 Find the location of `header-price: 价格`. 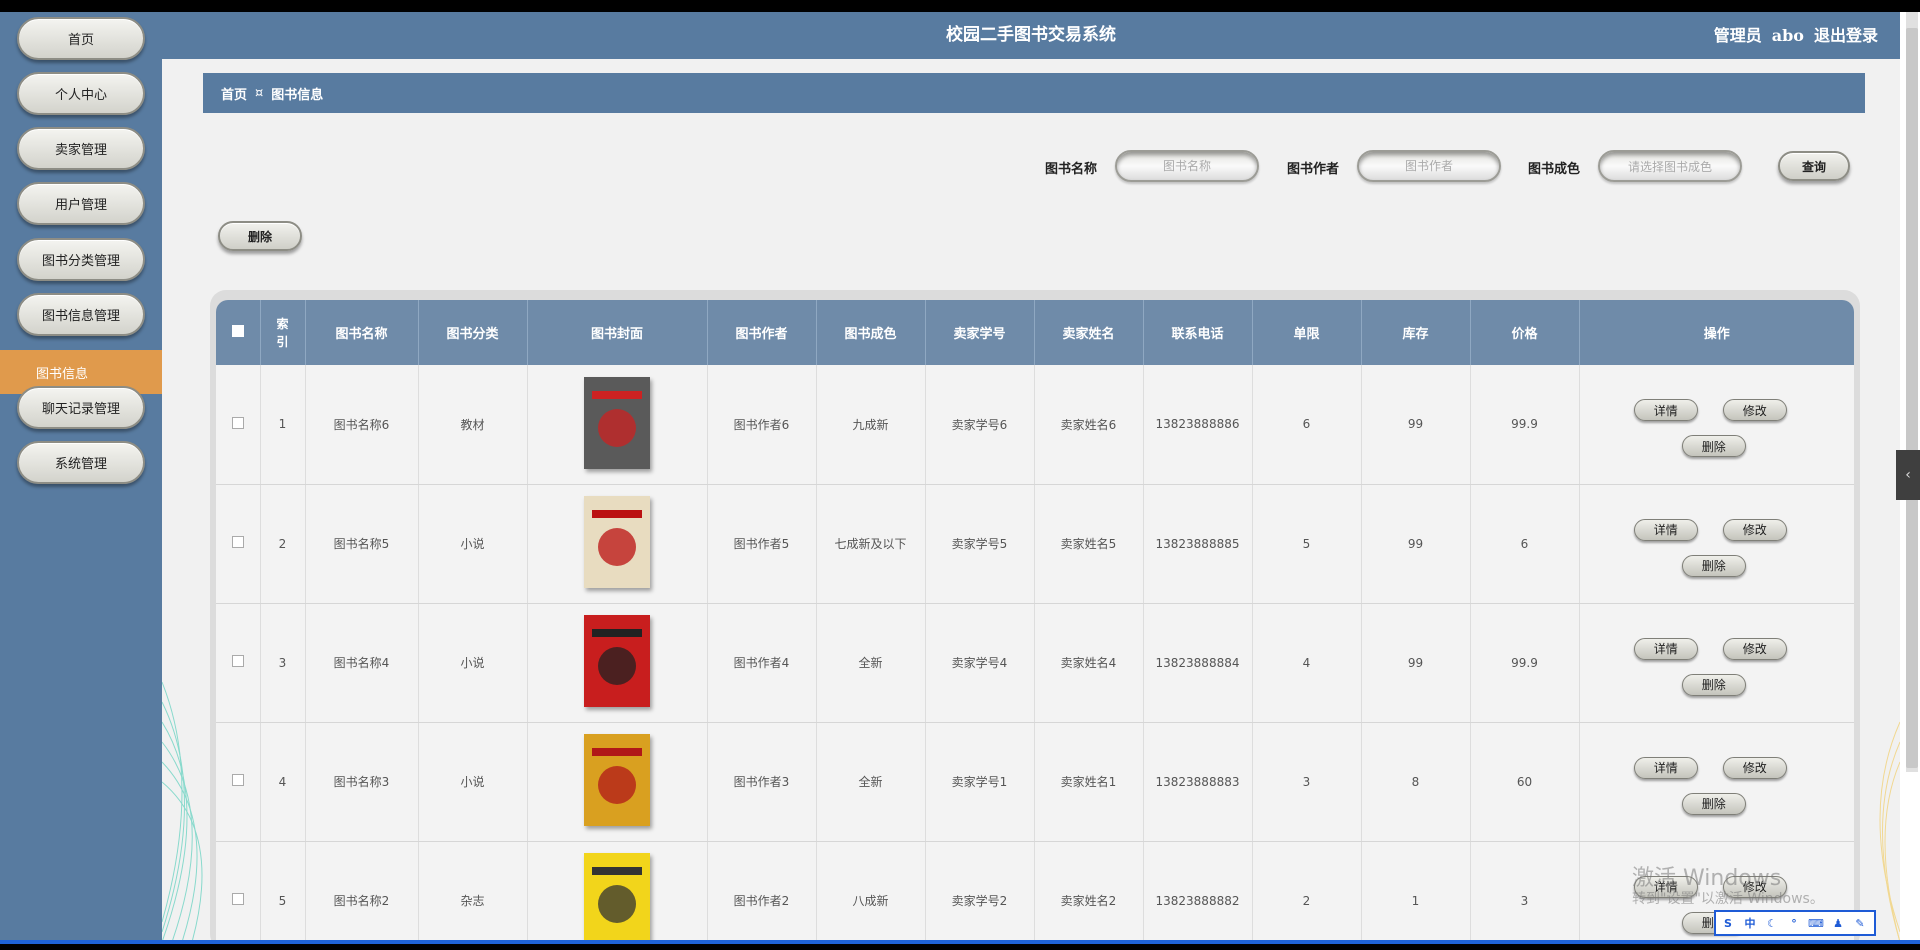

header-price: 价格 is located at coordinates (1525, 332).